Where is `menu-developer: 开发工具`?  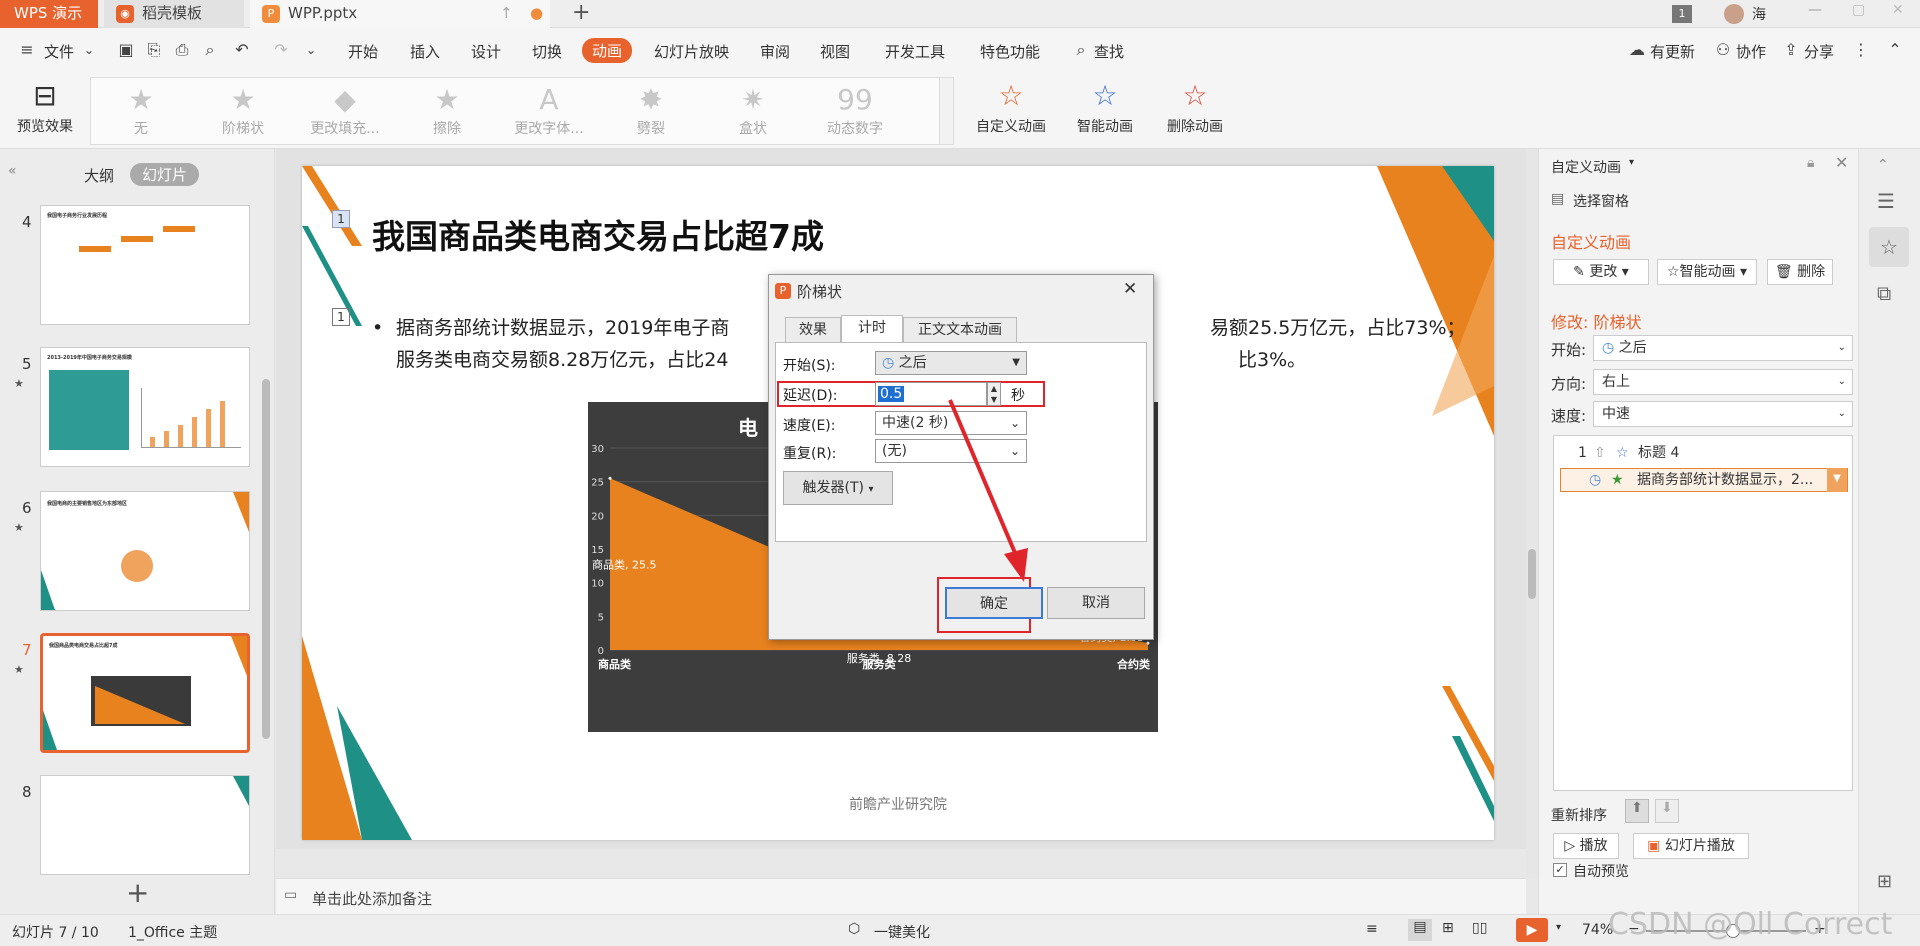
menu-developer: 开发工具 is located at coordinates (915, 51).